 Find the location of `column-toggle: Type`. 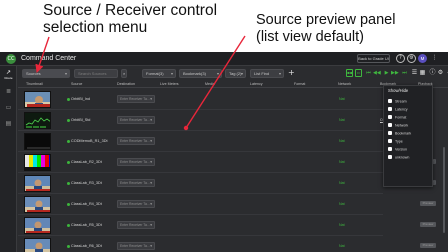

column-toggle: Type is located at coordinates (395, 142).